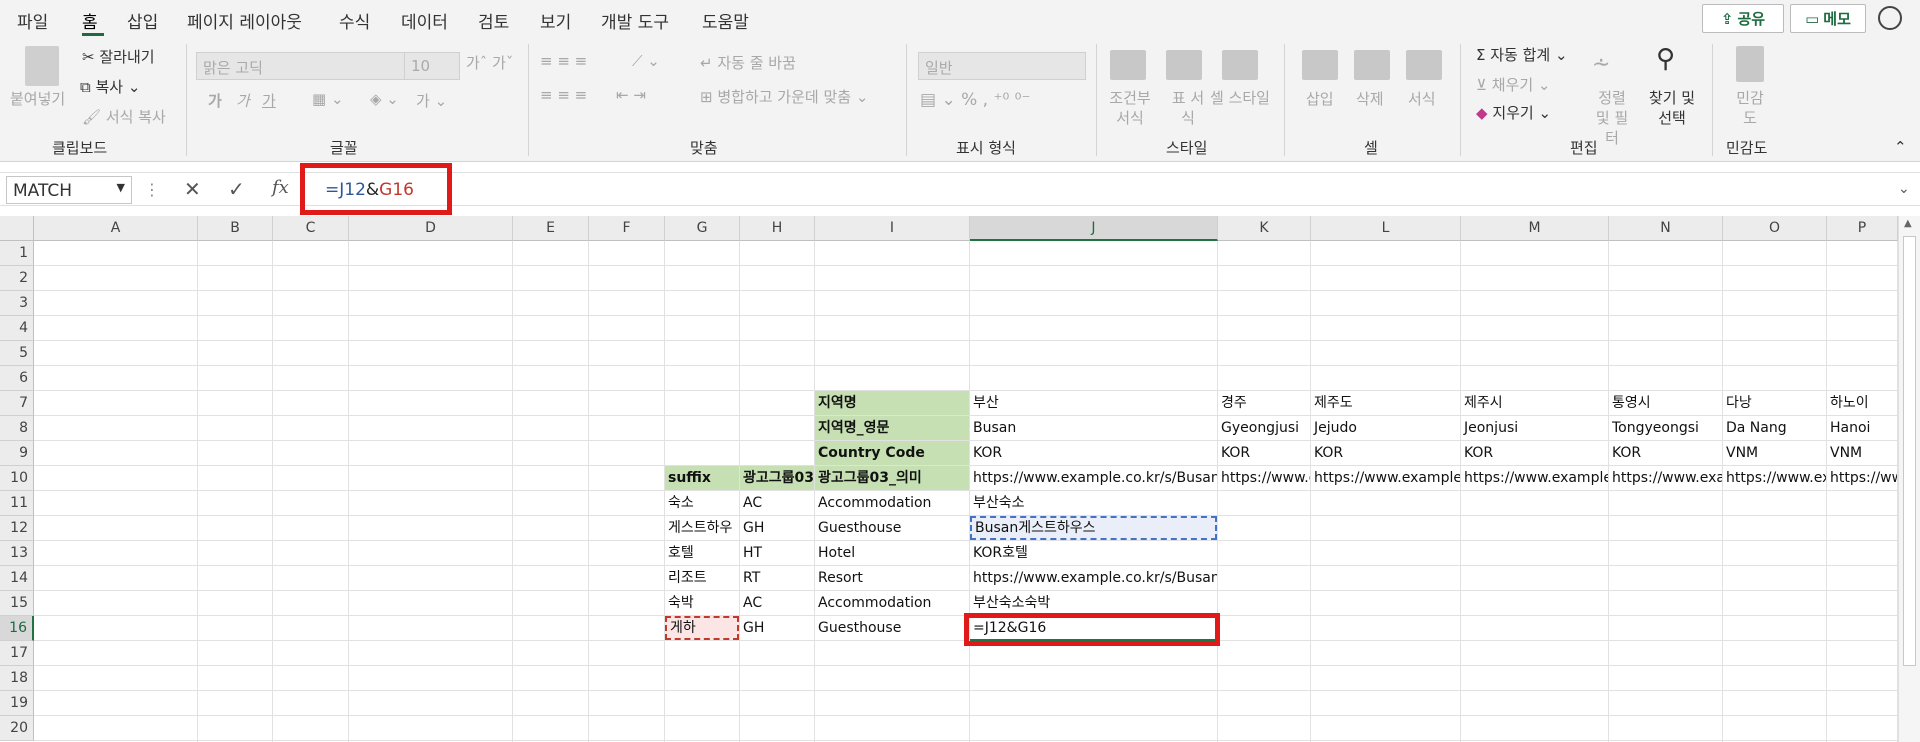 Image resolution: width=1920 pixels, height=742 pixels. Describe the element at coordinates (17, 428) in the screenshot. I see `row-header-8: 8` at that location.